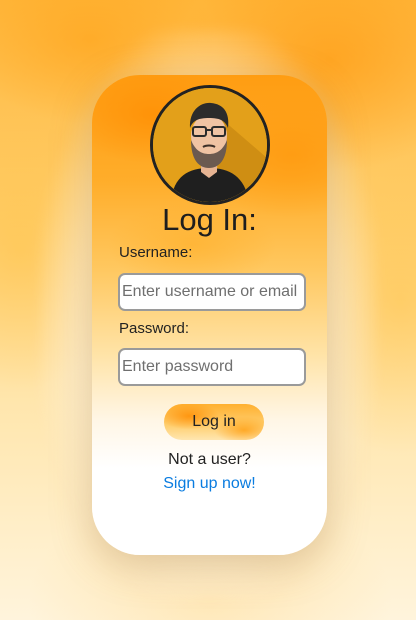  I want to click on not-user-text: Not a user?, so click(209, 459).